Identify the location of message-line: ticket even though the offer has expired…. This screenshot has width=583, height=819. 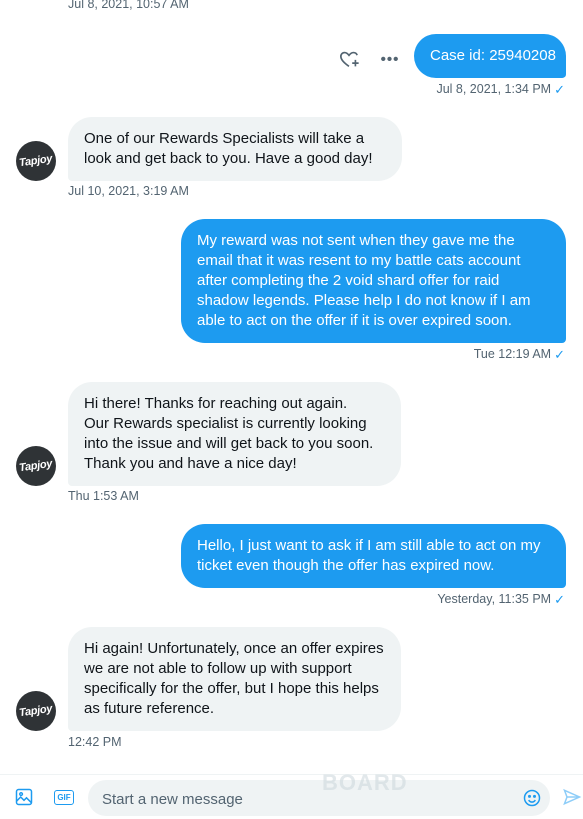
(346, 565).